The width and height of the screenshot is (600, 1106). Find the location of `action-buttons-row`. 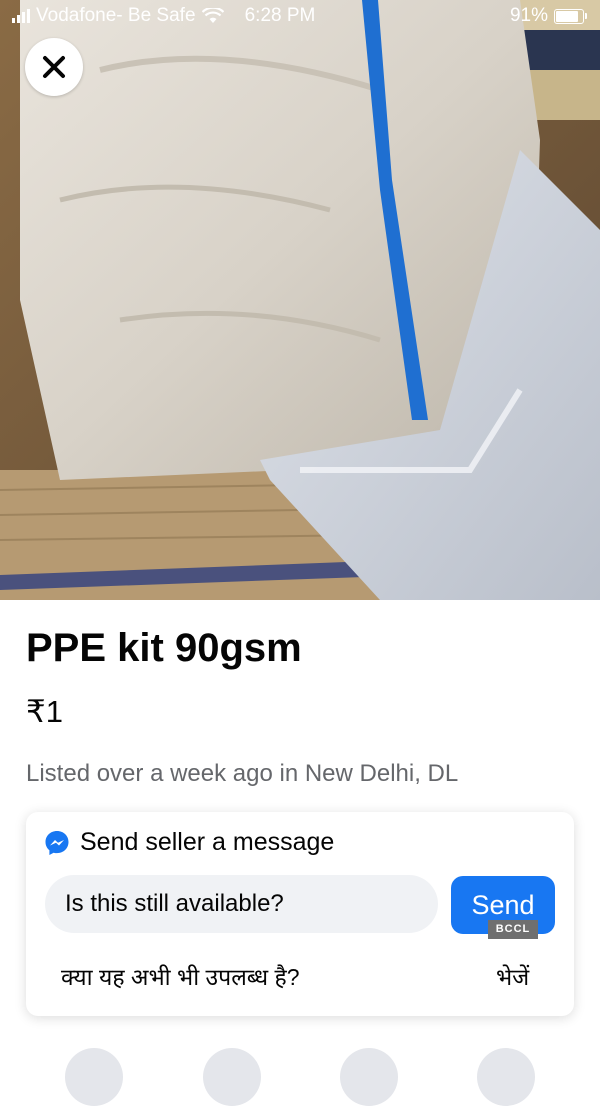

action-buttons-row is located at coordinates (300, 1077).